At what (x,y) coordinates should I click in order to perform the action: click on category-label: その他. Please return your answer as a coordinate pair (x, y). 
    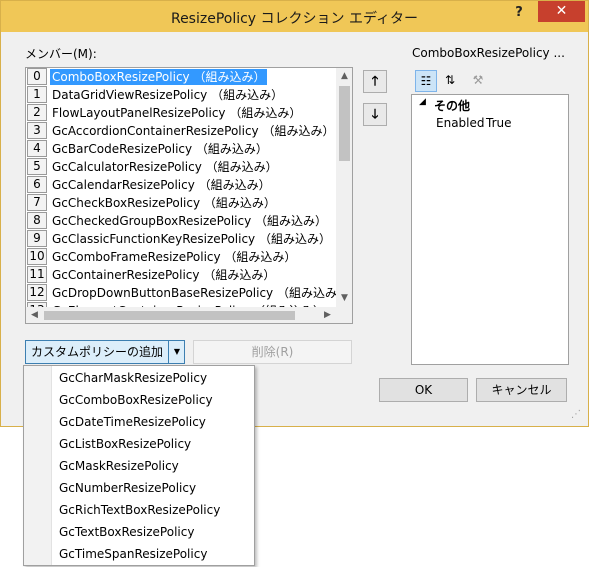
    Looking at the image, I should click on (452, 106).